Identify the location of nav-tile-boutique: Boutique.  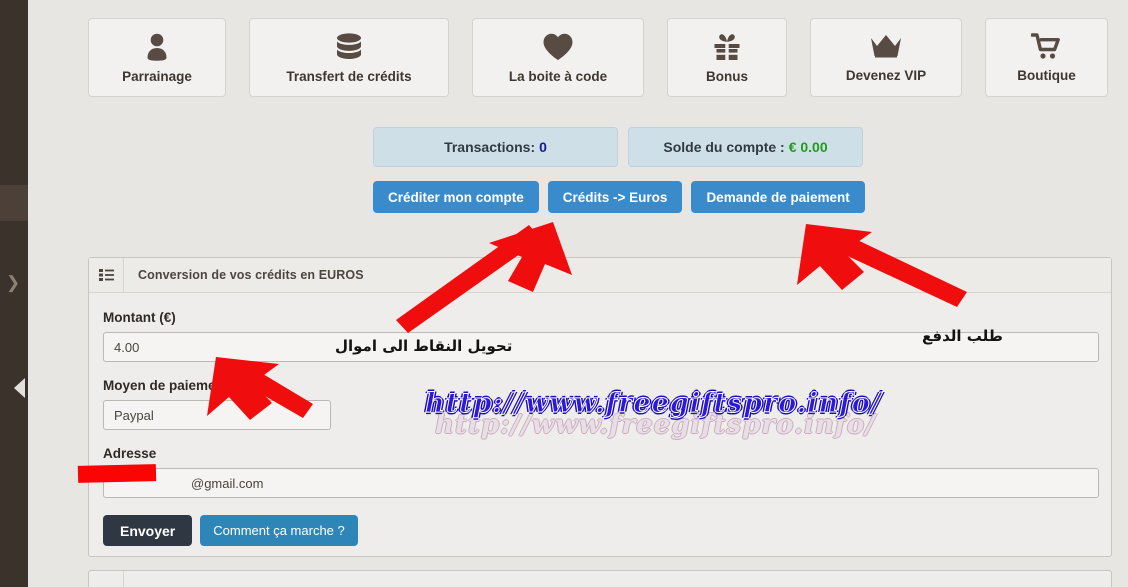
(1046, 57).